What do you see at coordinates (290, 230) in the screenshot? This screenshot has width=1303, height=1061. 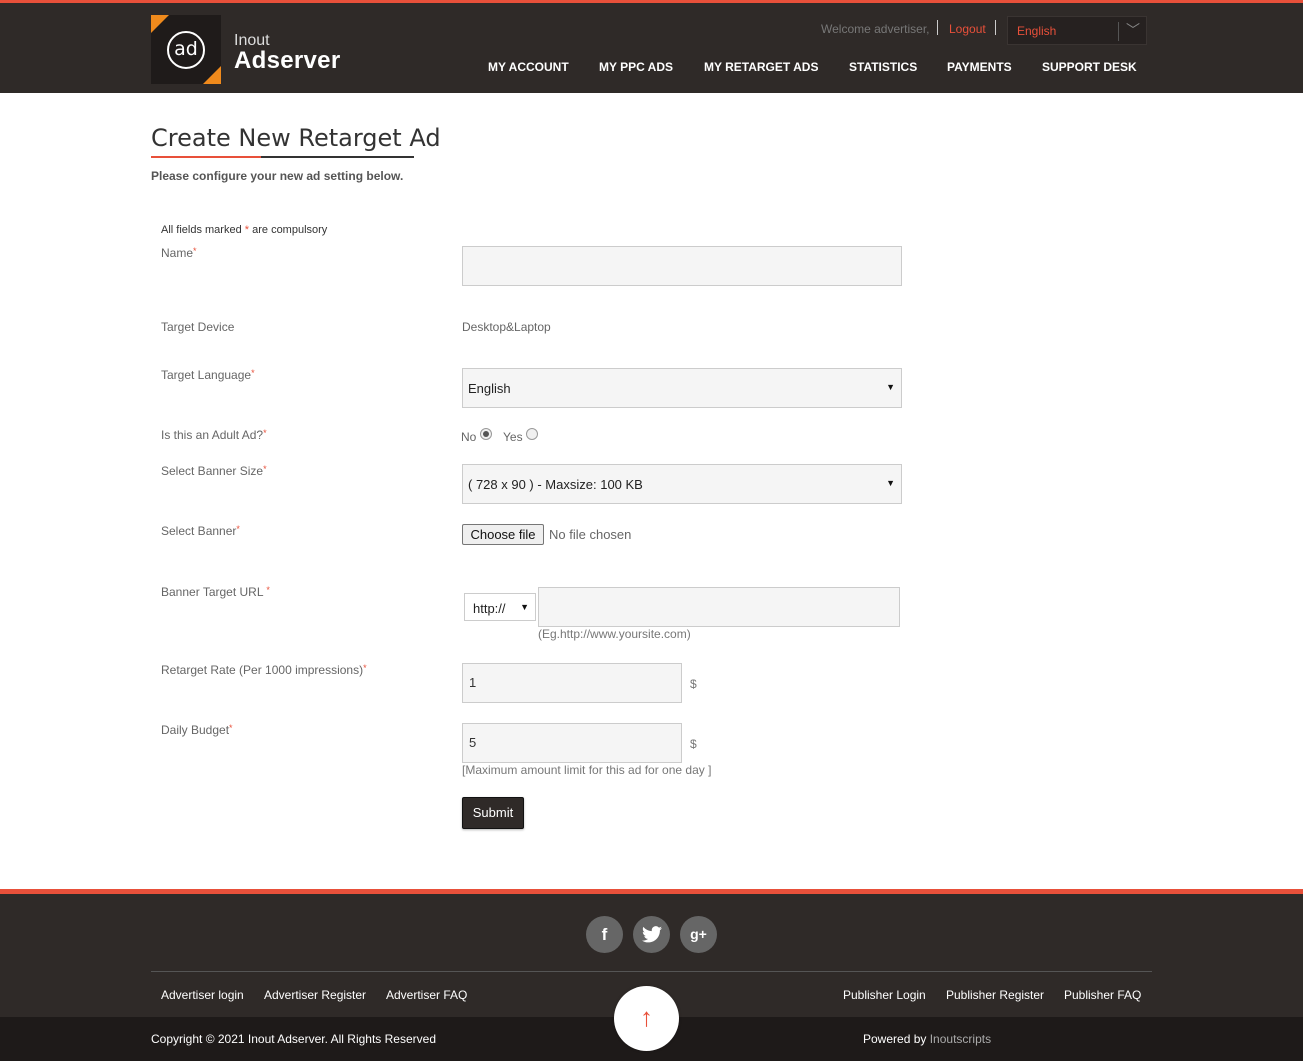 I see `compulsory-note-suffix: are compulsory` at bounding box center [290, 230].